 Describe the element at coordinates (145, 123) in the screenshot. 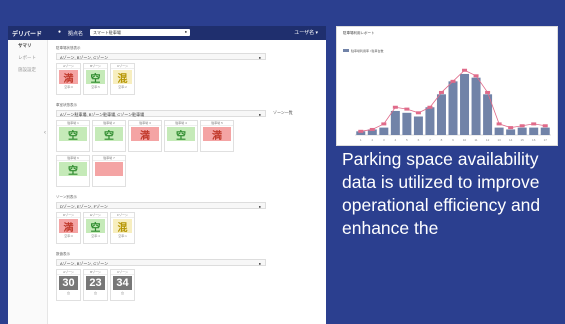

I see `card-header: 駐車場 3` at that location.